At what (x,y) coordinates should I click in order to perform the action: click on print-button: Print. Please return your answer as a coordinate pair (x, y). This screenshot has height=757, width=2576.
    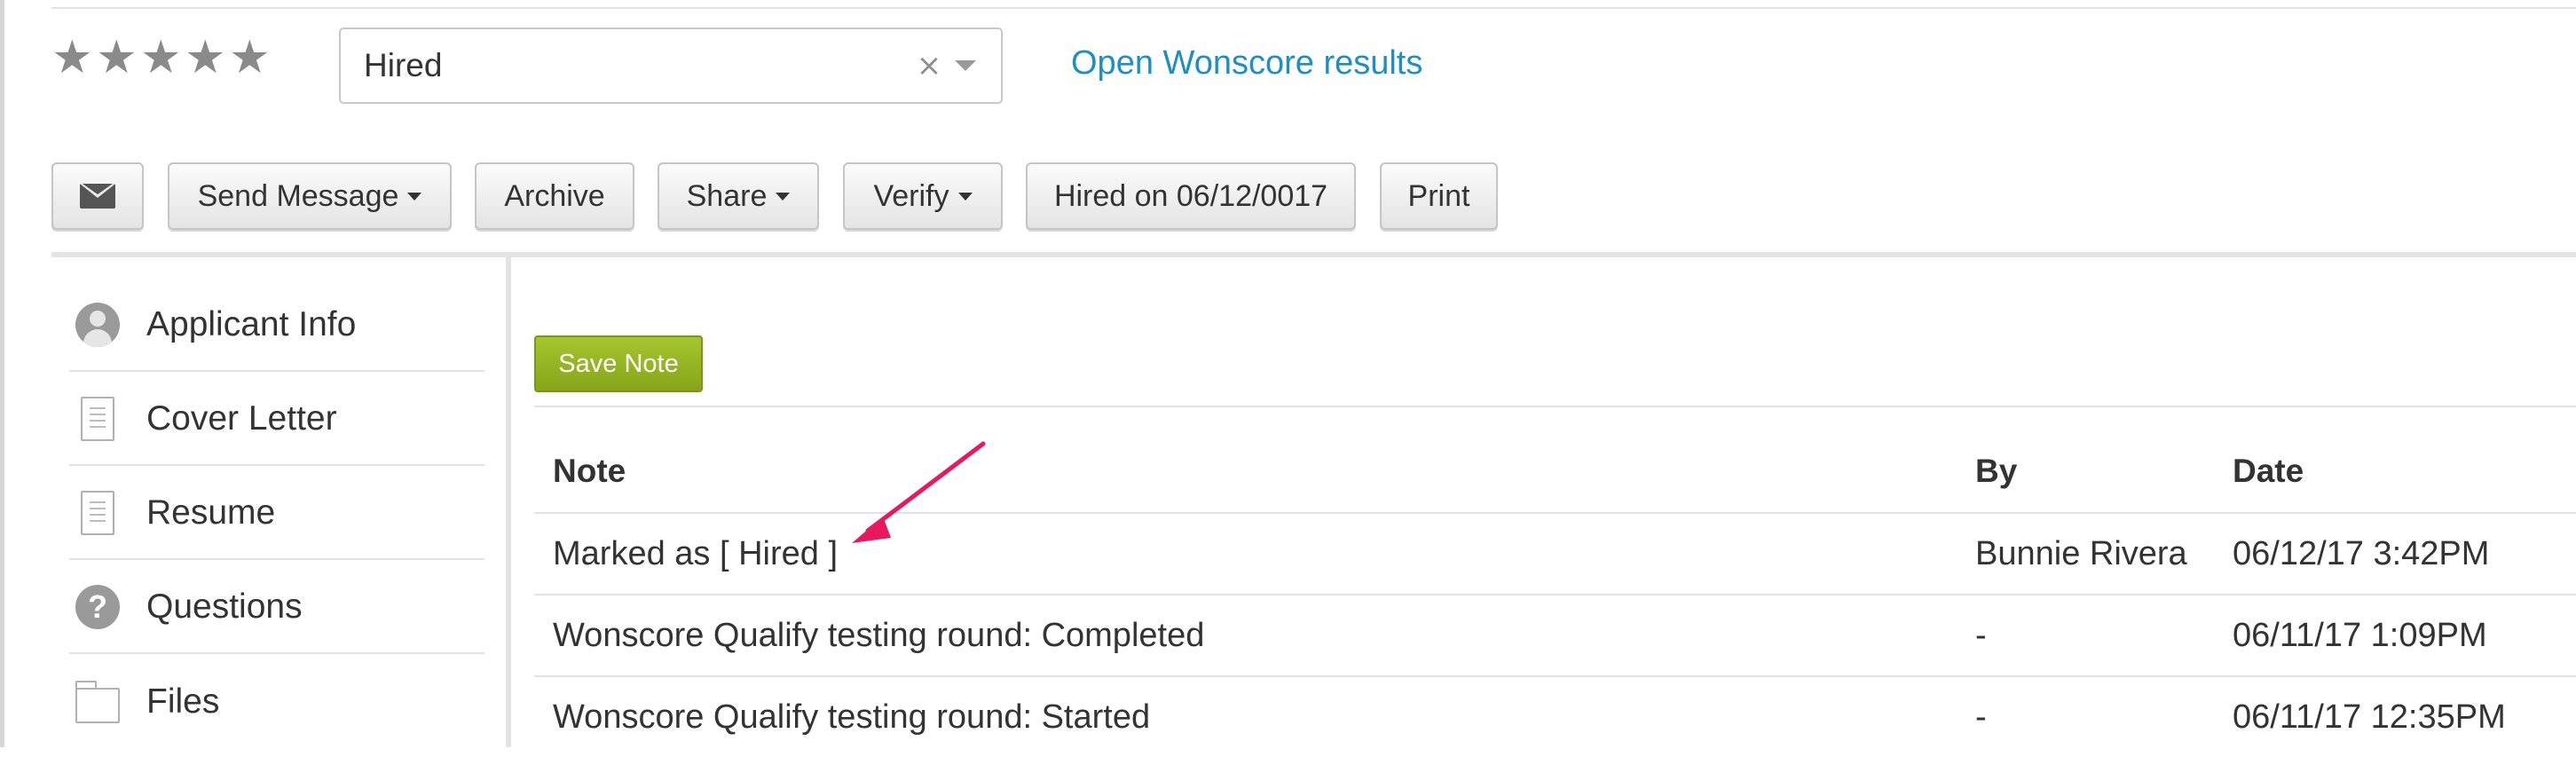
    Looking at the image, I should click on (1439, 196).